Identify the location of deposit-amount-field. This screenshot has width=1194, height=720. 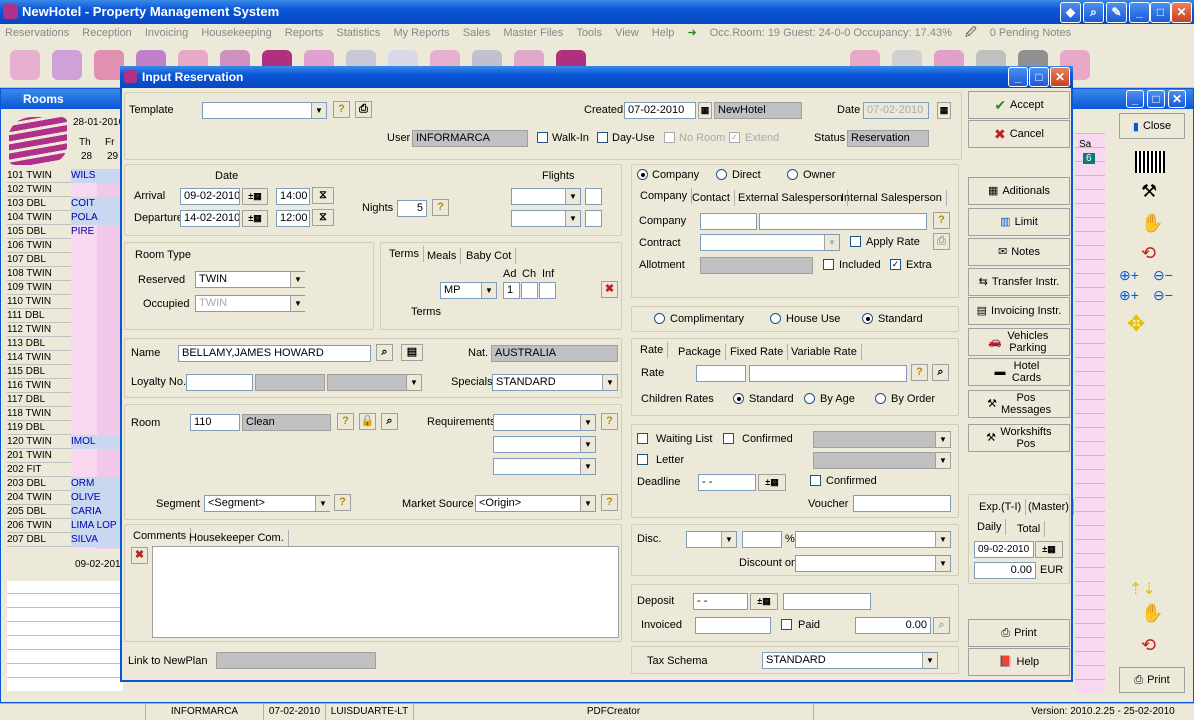
(827, 601).